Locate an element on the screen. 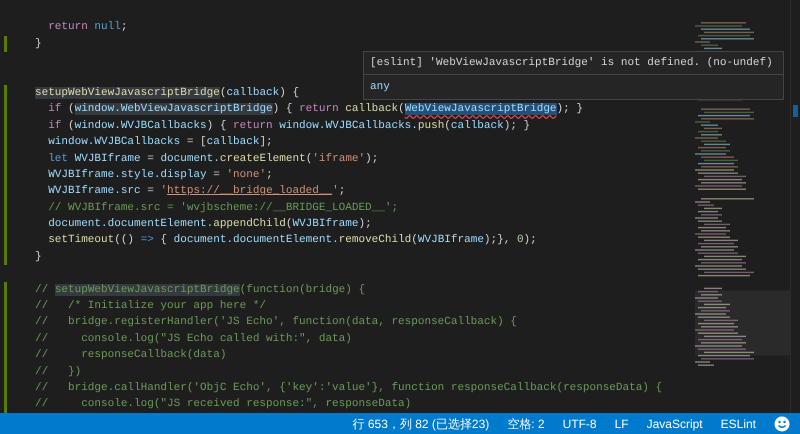  code-line: // console.log("JS received response:", responseData) is located at coordinates (223, 404).